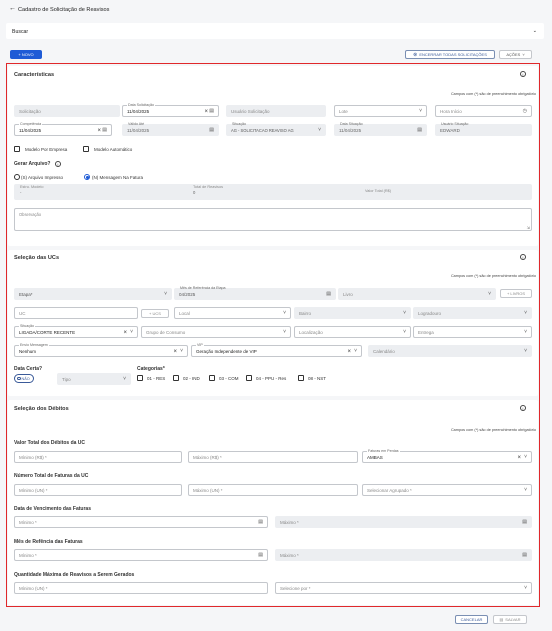 This screenshot has height=631, width=552. I want to click on mes-max-field: Máximo * ▤, so click(403, 555).